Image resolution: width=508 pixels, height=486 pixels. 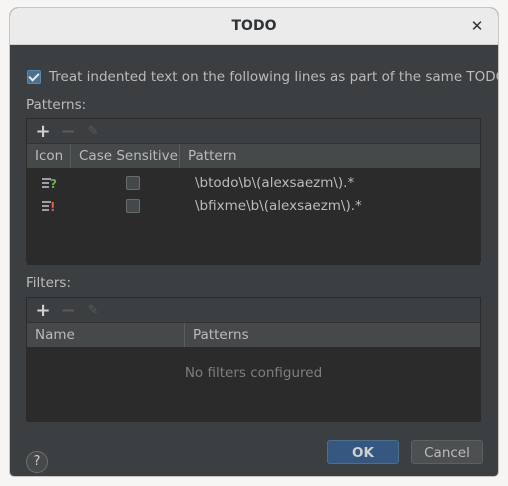 What do you see at coordinates (106, 335) in the screenshot?
I see `column-header-name: Name` at bounding box center [106, 335].